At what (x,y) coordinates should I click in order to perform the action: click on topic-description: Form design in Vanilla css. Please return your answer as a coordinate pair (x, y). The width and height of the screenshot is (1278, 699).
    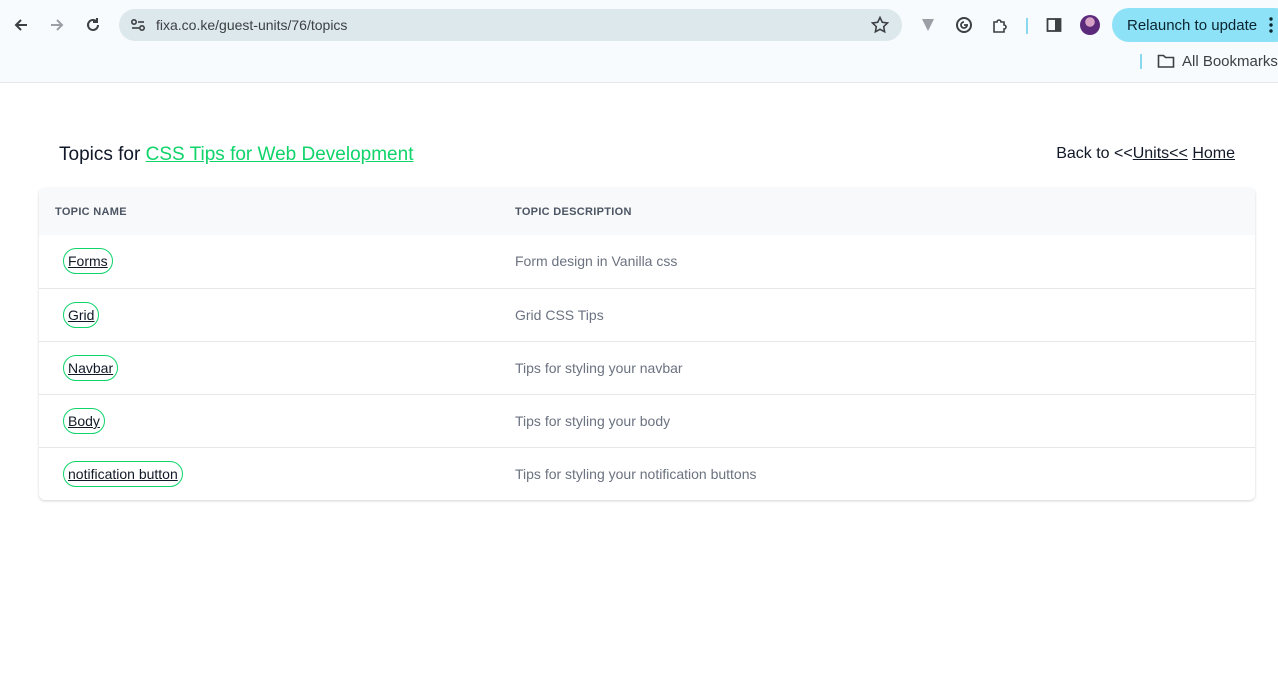
    Looking at the image, I should click on (596, 261).